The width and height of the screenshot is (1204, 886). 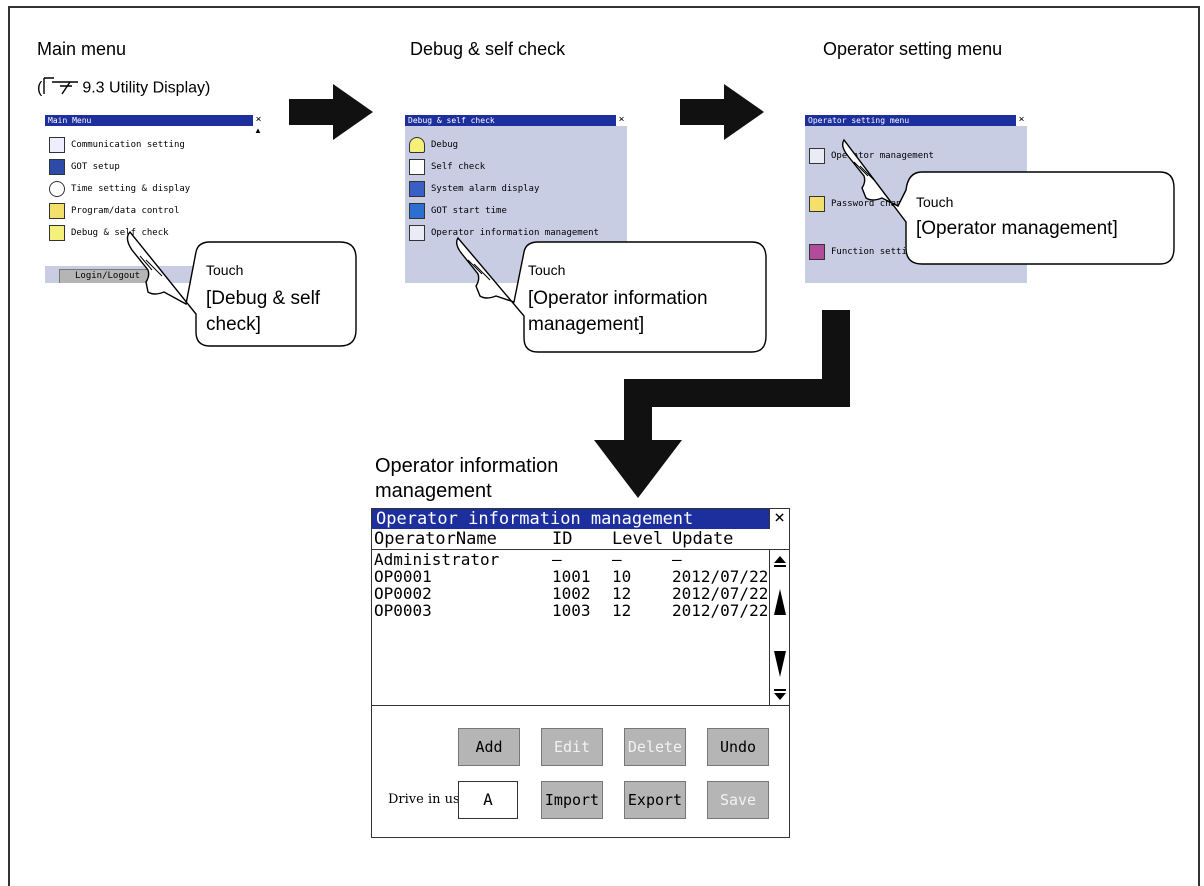 What do you see at coordinates (82, 49) in the screenshot?
I see `caption-main-menu: Main menu` at bounding box center [82, 49].